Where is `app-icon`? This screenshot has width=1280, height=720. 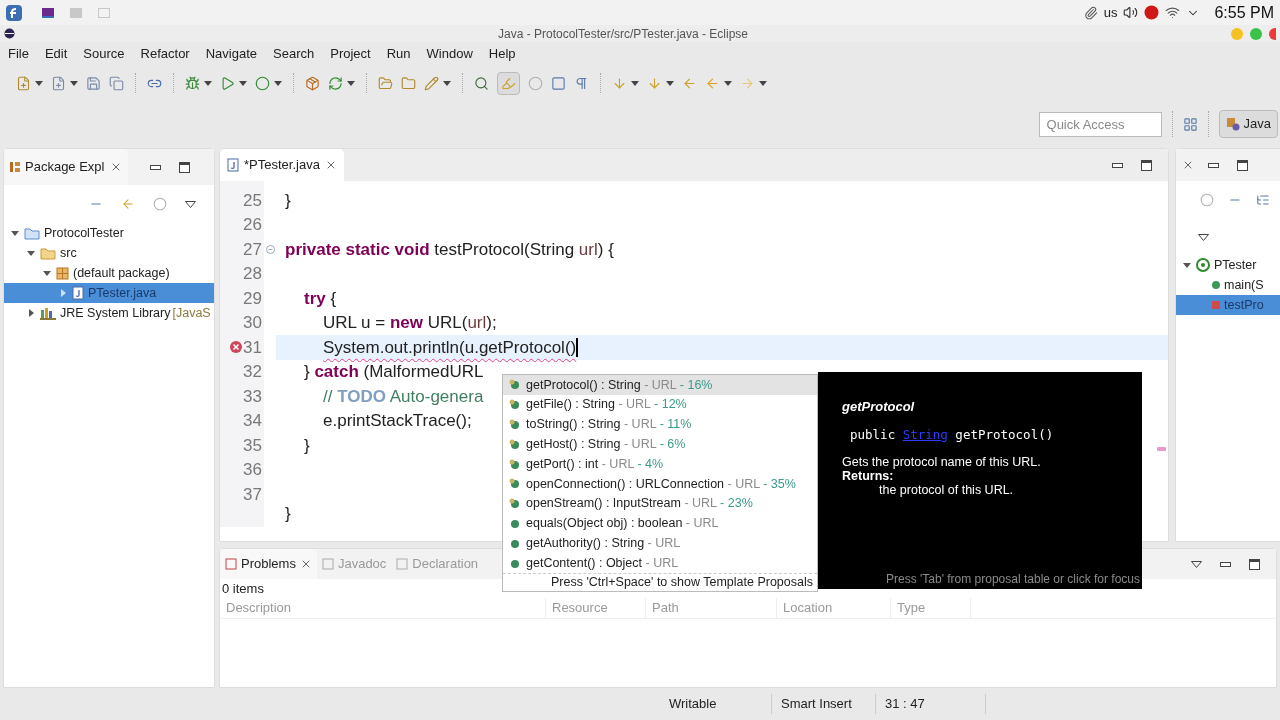 app-icon is located at coordinates (9, 33).